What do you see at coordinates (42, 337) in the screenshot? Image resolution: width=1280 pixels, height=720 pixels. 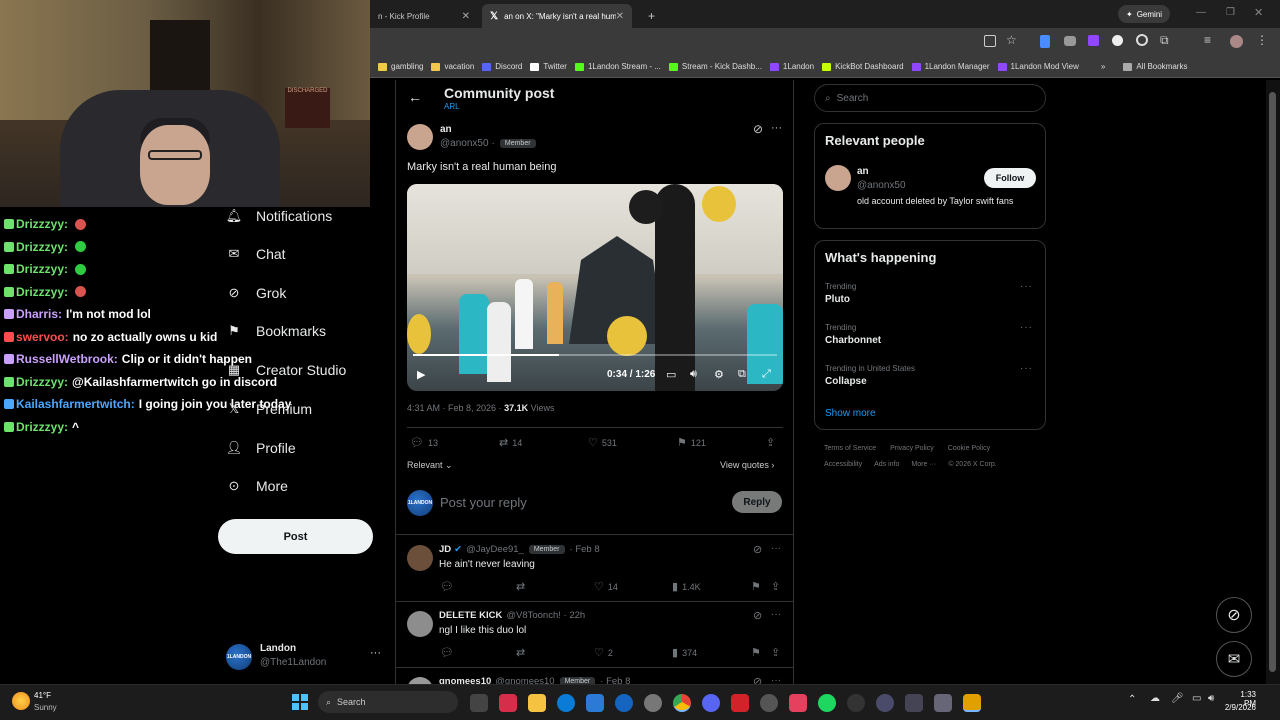 I see `chat-username: swervoo:` at bounding box center [42, 337].